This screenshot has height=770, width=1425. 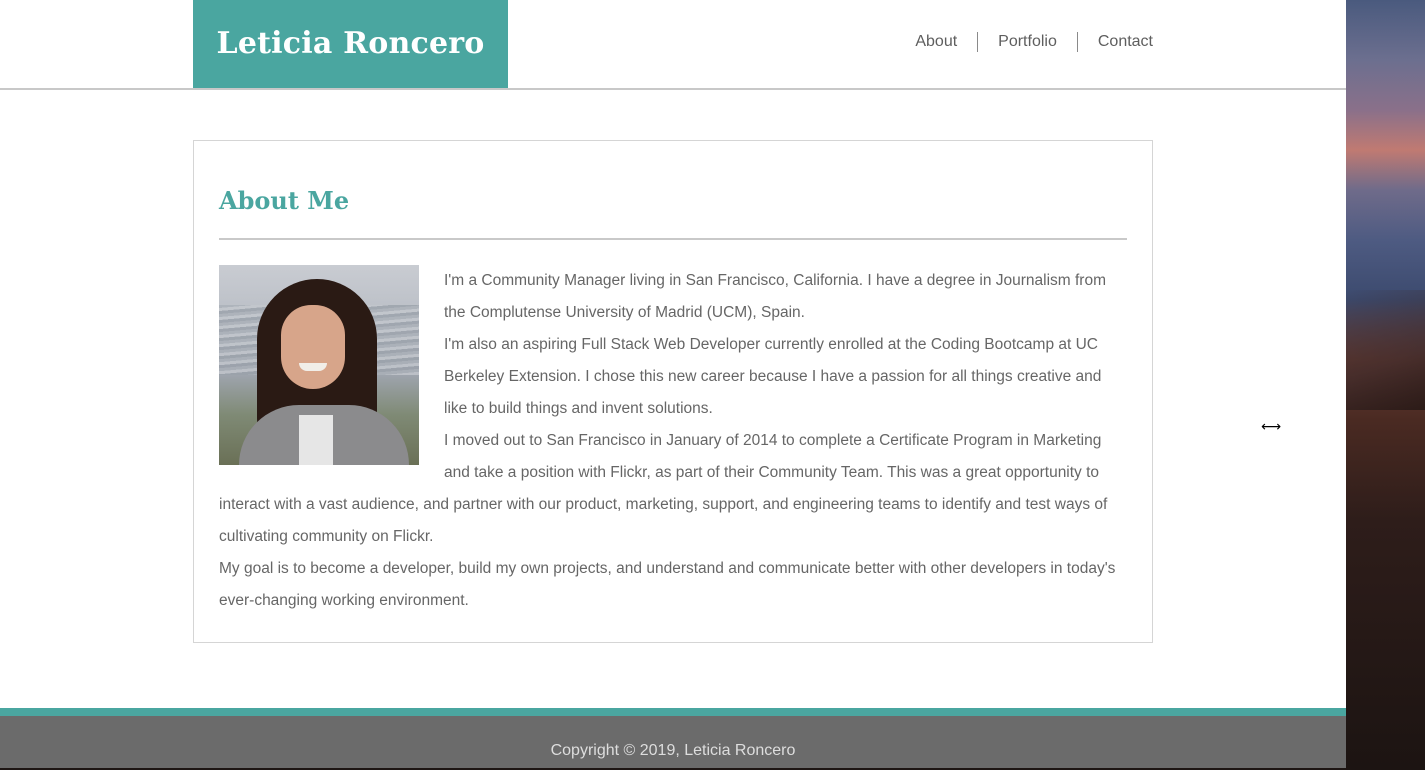 What do you see at coordinates (1027, 42) in the screenshot?
I see `nav-link-portfolio: Portfolio` at bounding box center [1027, 42].